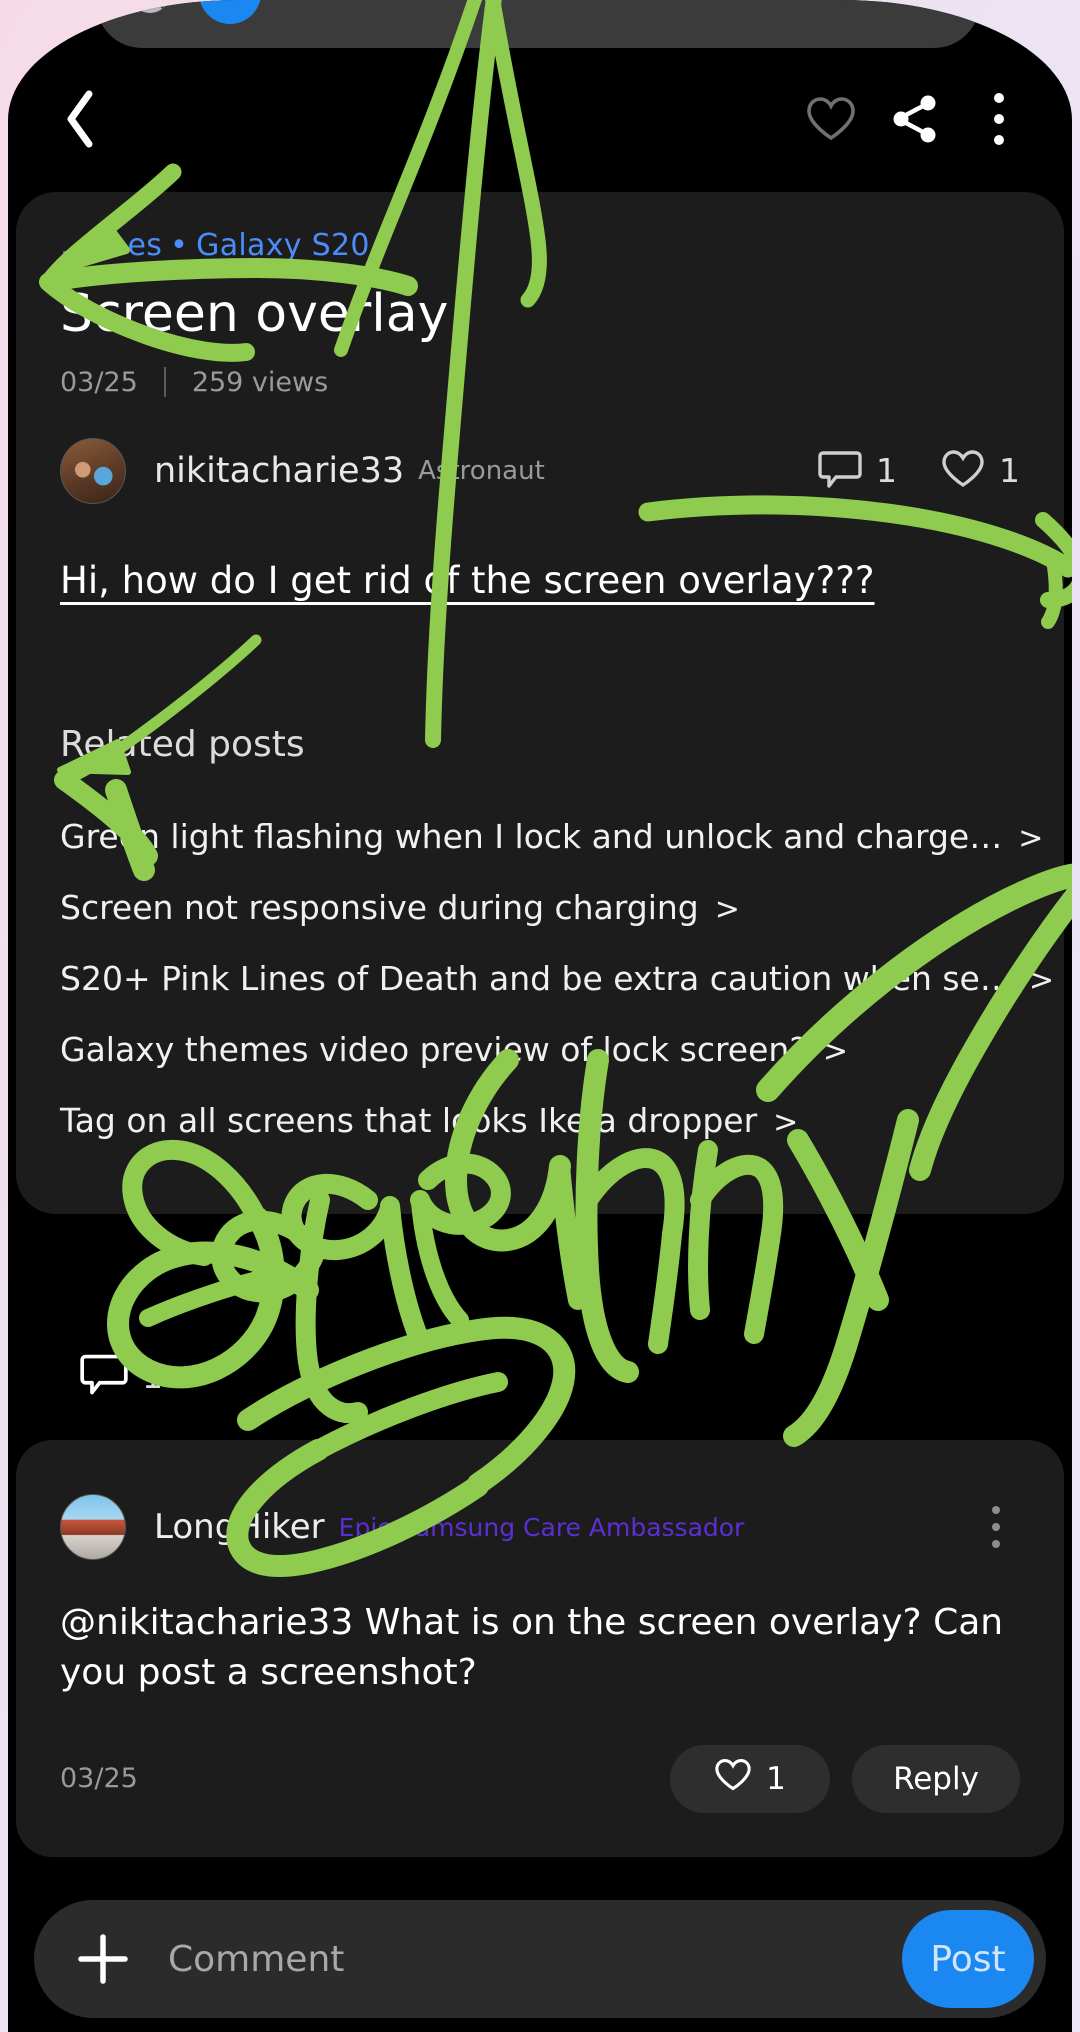 The width and height of the screenshot is (1080, 2032). What do you see at coordinates (925, 3) in the screenshot?
I see `chevron-down-icon` at bounding box center [925, 3].